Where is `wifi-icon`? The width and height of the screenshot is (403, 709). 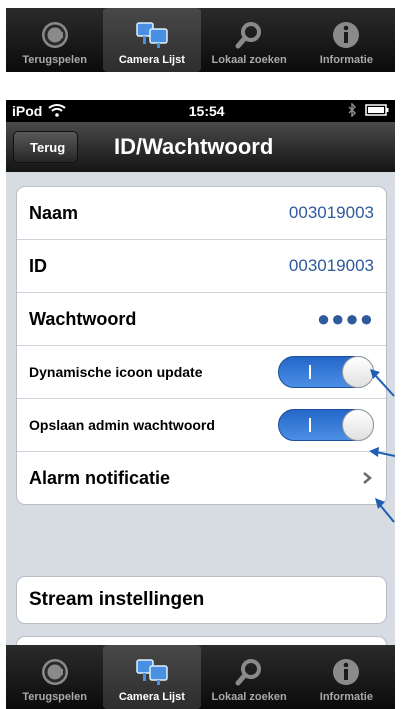
wifi-icon is located at coordinates (57, 111).